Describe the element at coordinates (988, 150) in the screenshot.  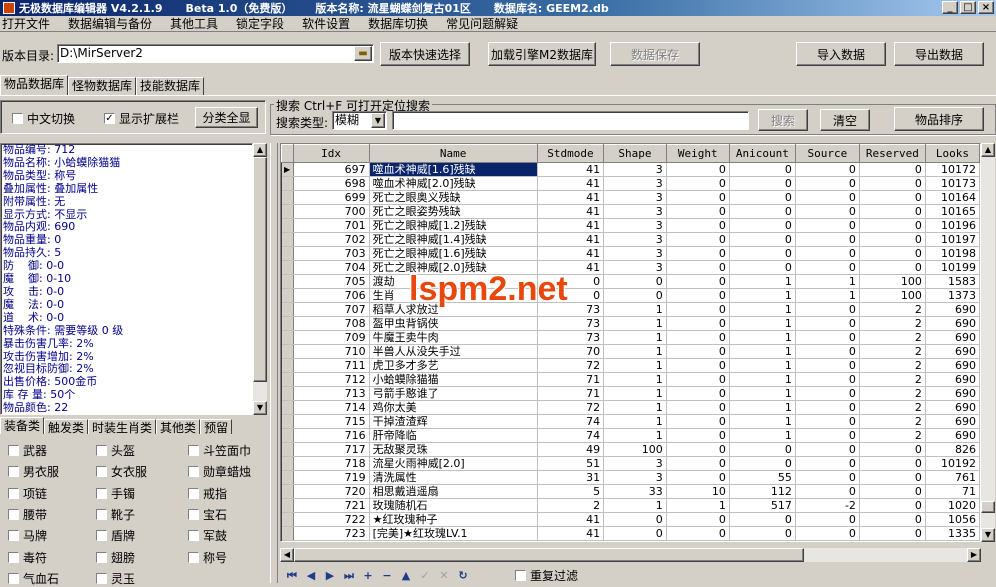
I see `grid-scroll-up-icon: ▲` at that location.